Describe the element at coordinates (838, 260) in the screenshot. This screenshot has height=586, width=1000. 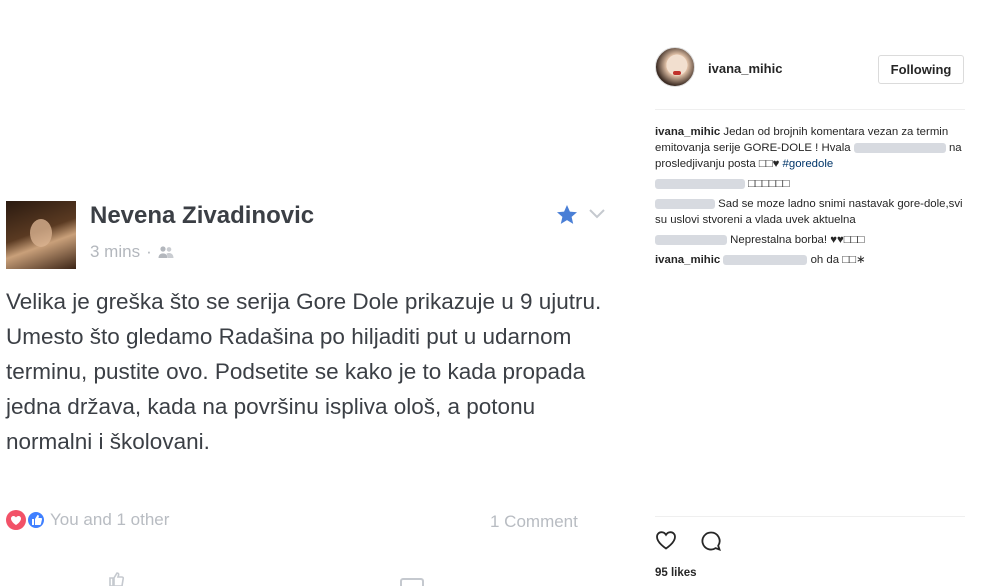
I see `comment-text: oh da □□∗` at that location.